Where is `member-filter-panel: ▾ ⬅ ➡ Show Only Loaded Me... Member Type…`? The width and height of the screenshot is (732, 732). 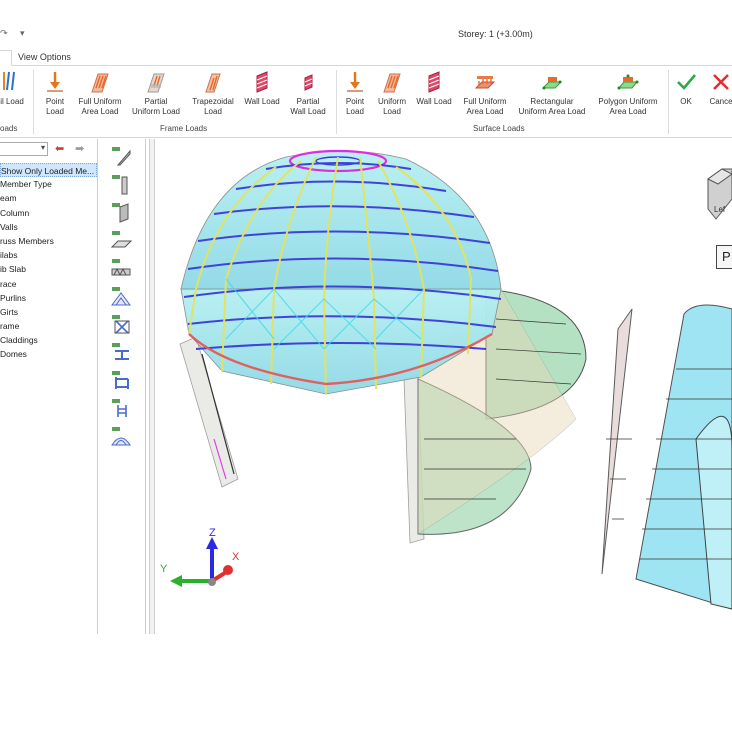
member-filter-panel: ▾ ⬅ ➡ Show Only Loaded Me... Member Type… is located at coordinates (49, 386).